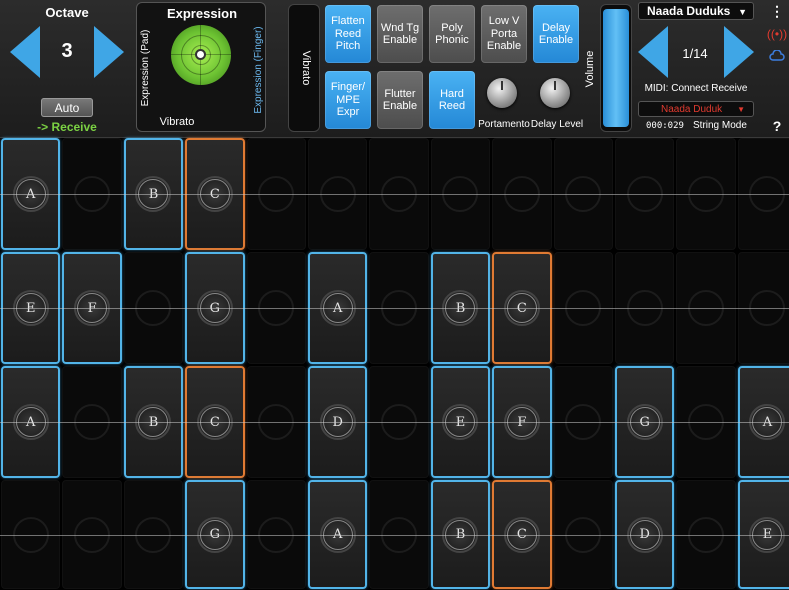 The width and height of the screenshot is (789, 590). What do you see at coordinates (720, 125) in the screenshot?
I see `string-mode-label: String Mode` at bounding box center [720, 125].